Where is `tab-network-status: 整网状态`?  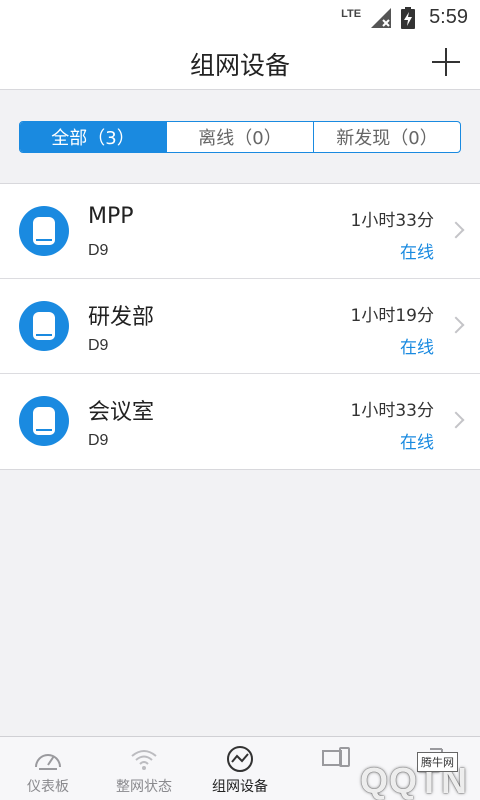 tab-network-status: 整网状态 is located at coordinates (144, 768).